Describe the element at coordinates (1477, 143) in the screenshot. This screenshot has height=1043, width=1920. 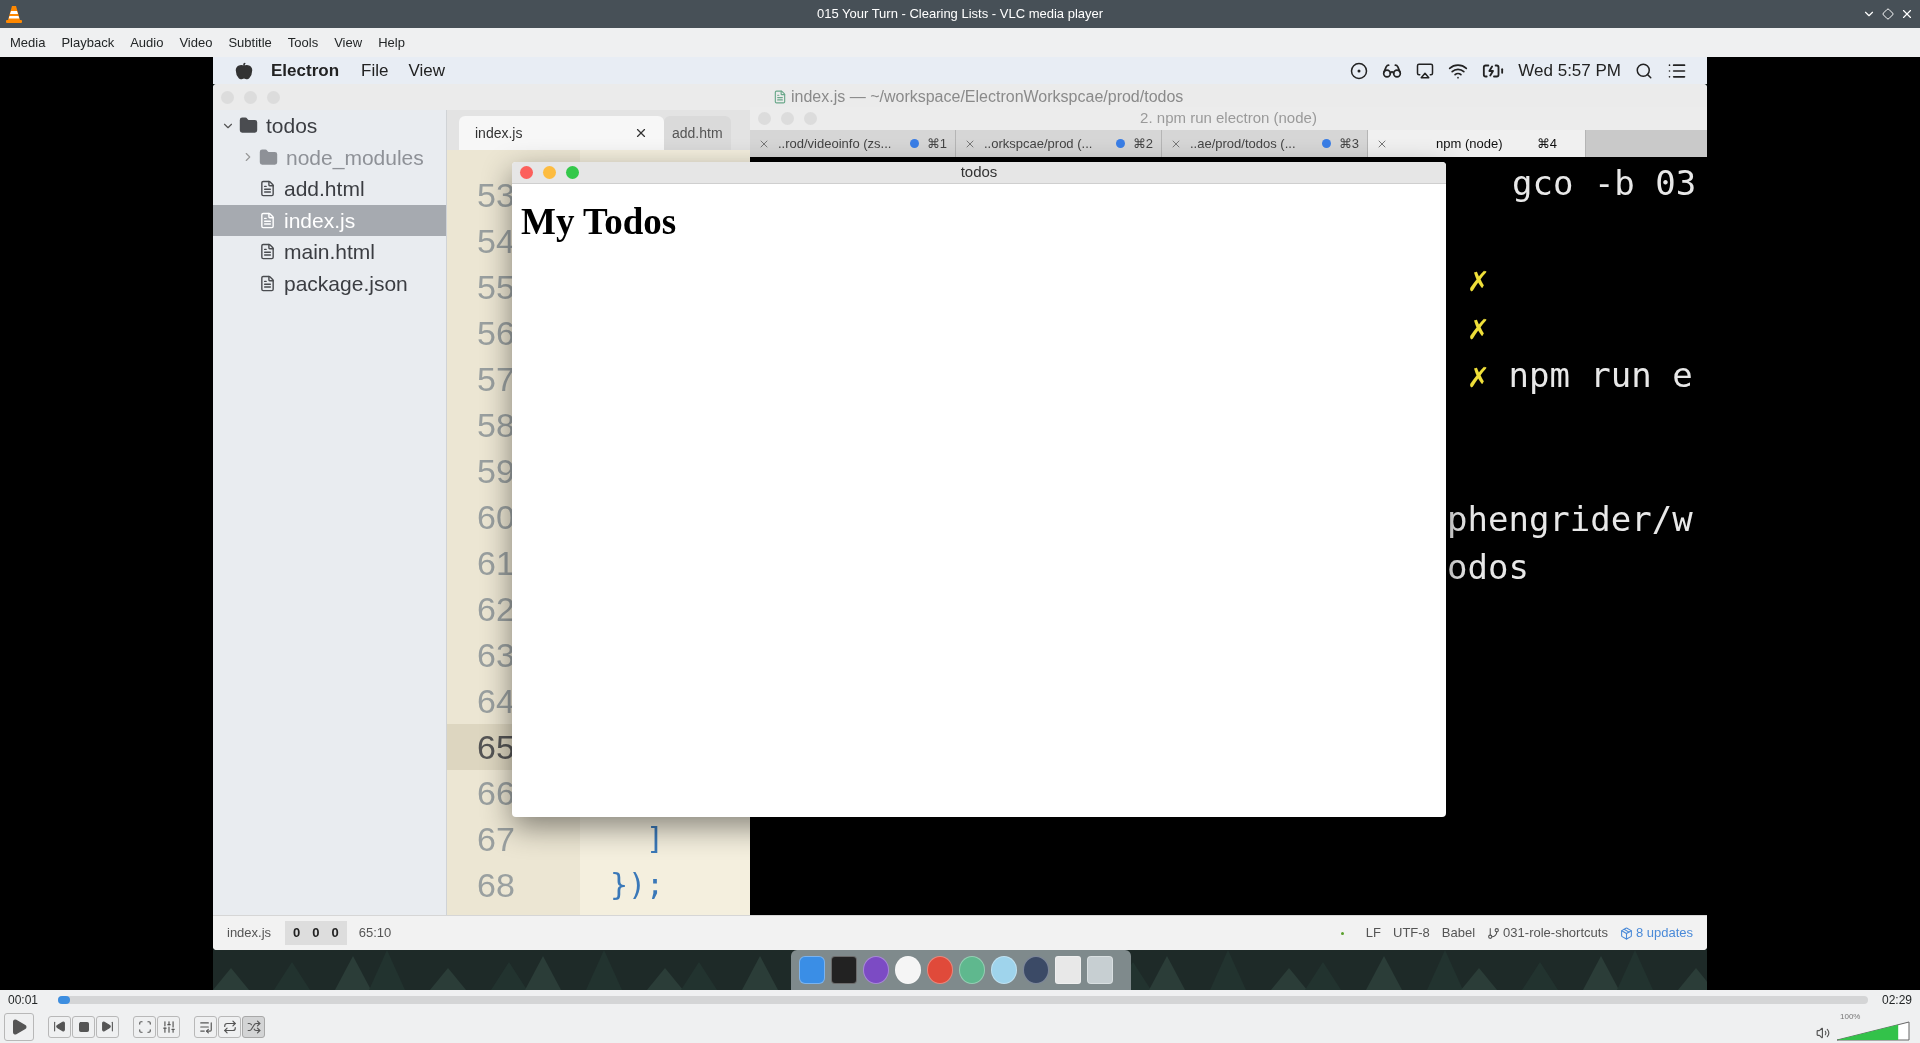
I see `terminal-tab: npm (node) ⌘4` at that location.